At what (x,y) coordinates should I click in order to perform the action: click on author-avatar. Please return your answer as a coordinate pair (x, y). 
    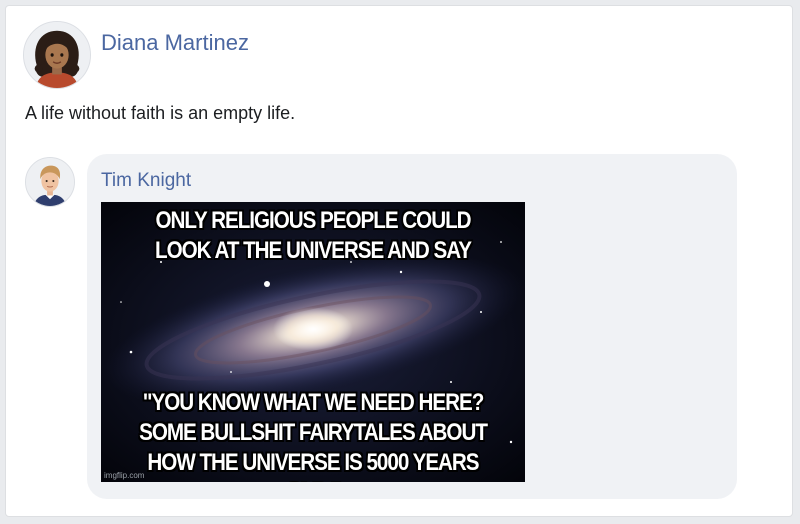
    Looking at the image, I should click on (57, 55).